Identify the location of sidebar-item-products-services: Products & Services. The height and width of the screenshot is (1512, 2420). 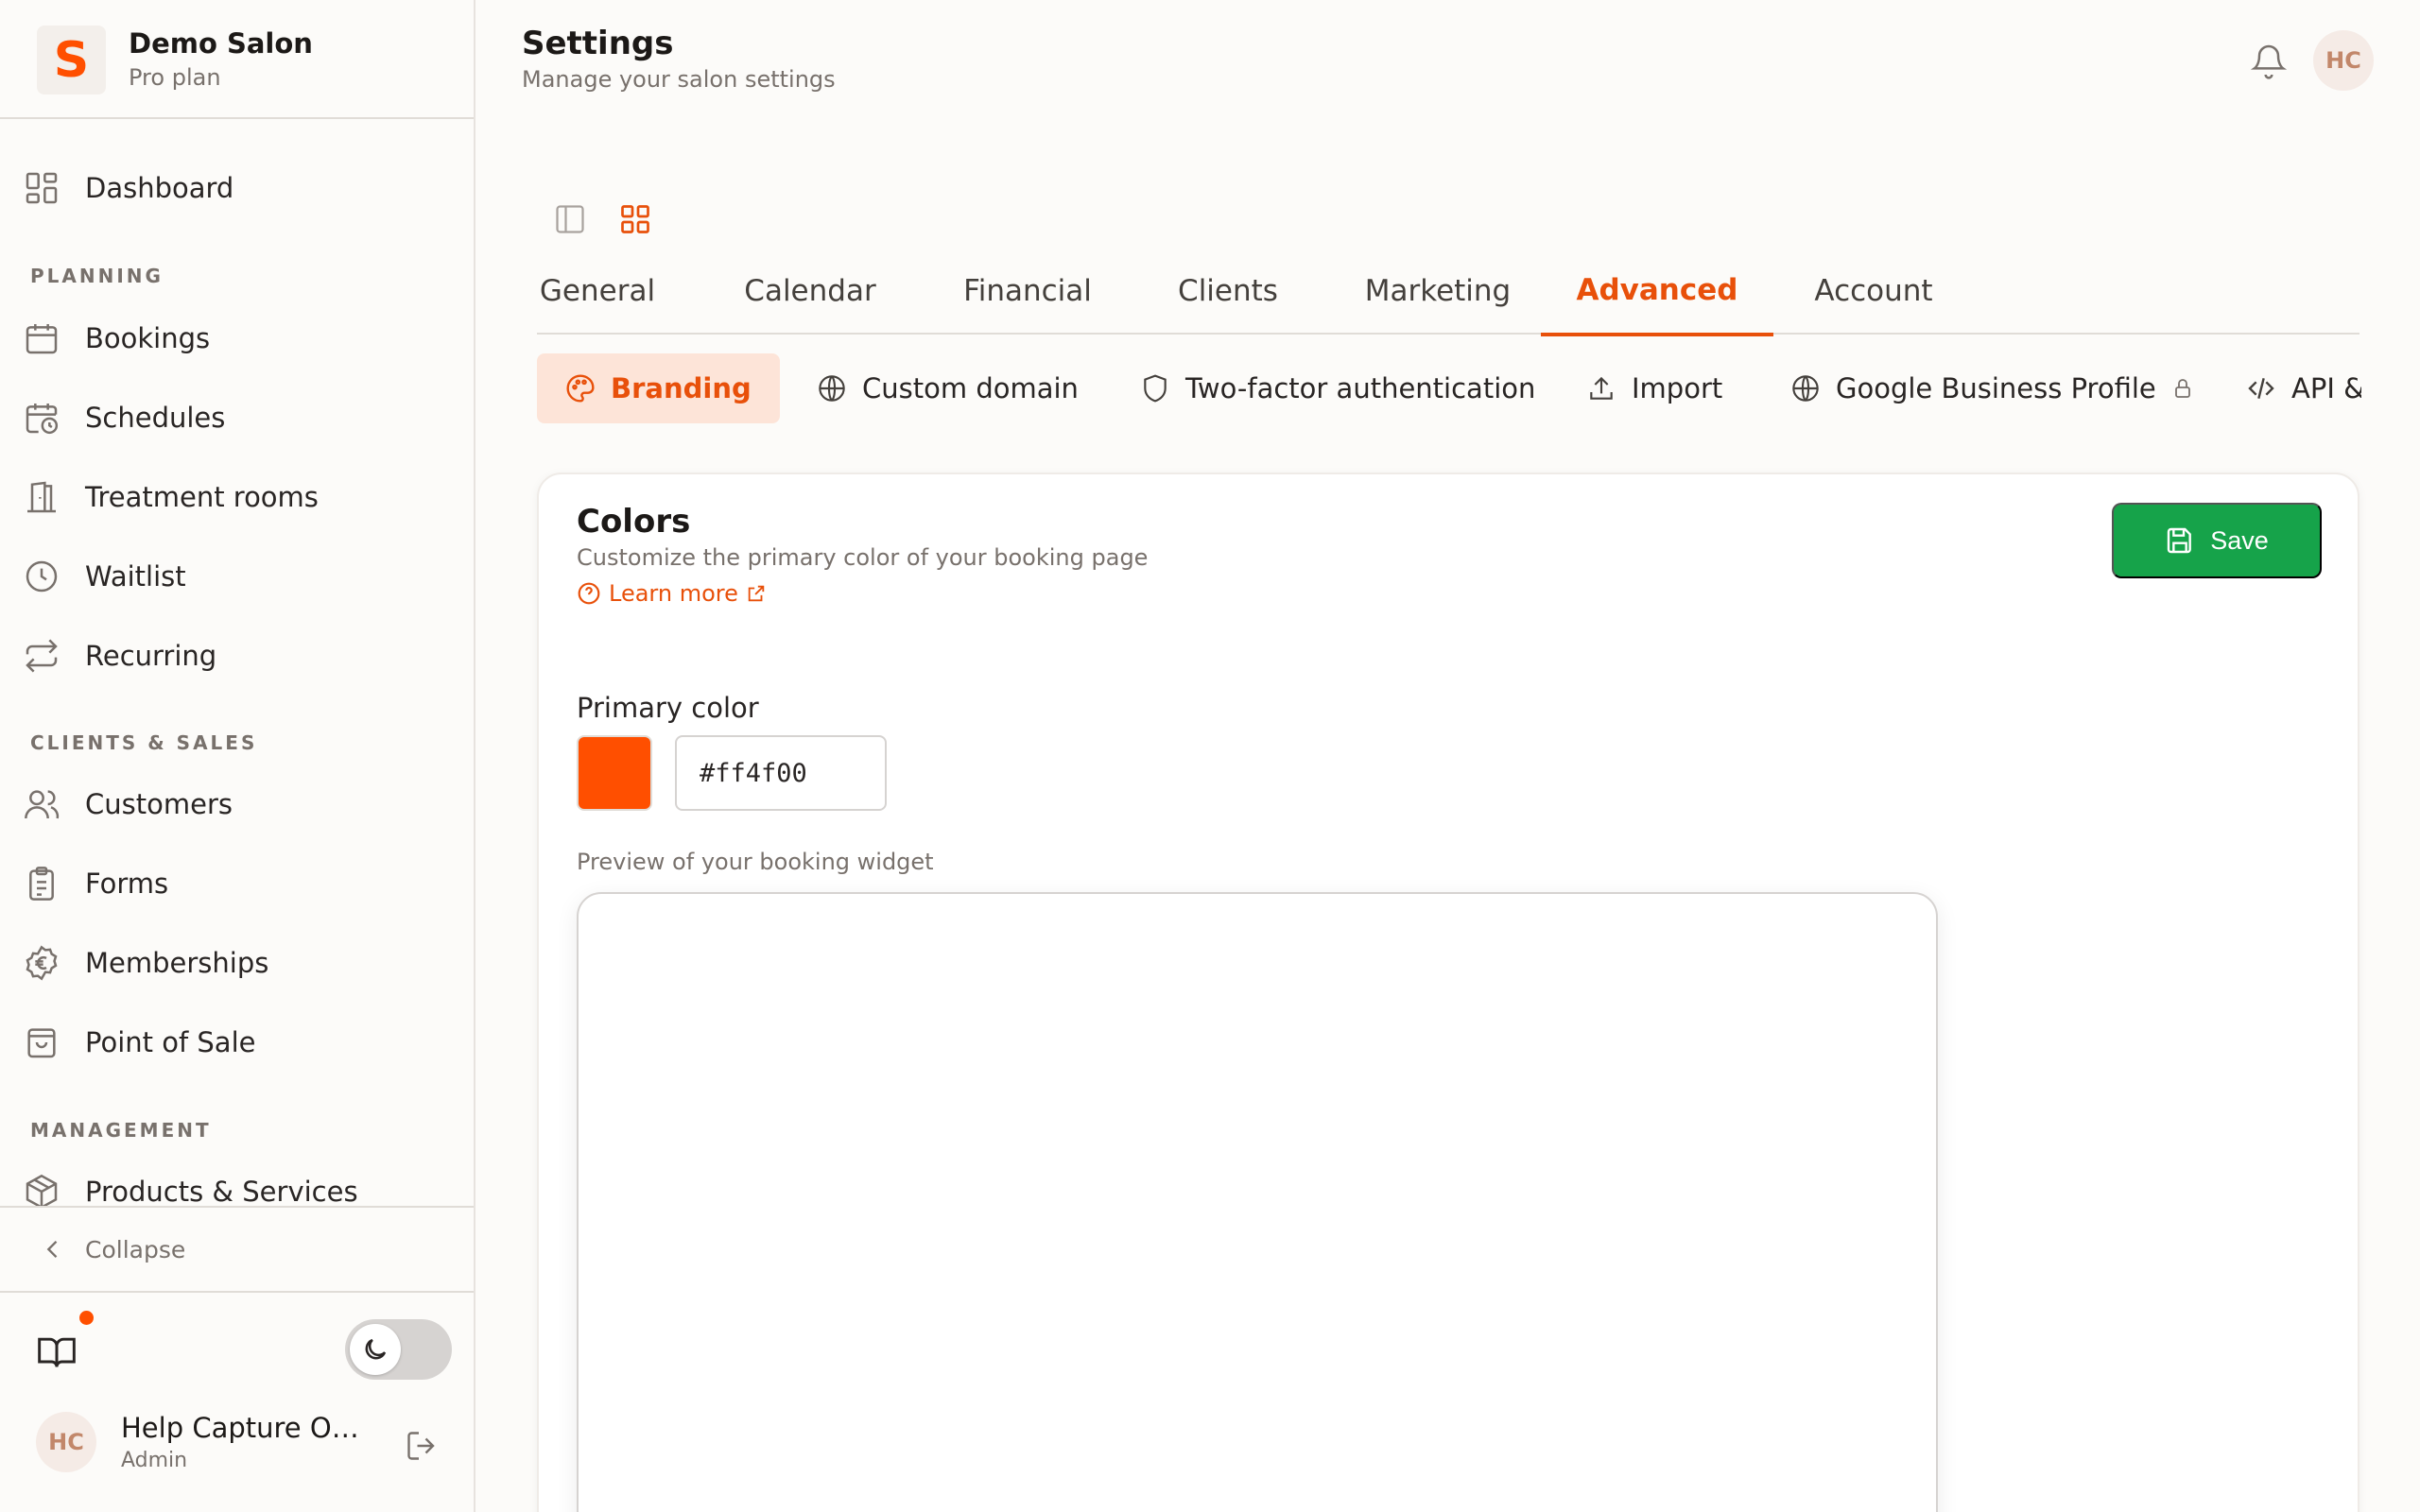
(239, 1182).